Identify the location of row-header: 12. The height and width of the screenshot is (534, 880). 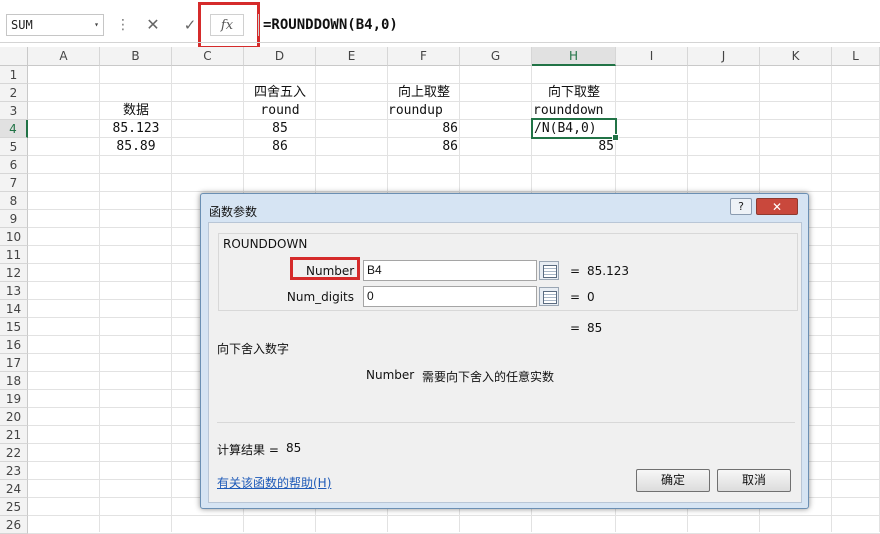
(14, 273).